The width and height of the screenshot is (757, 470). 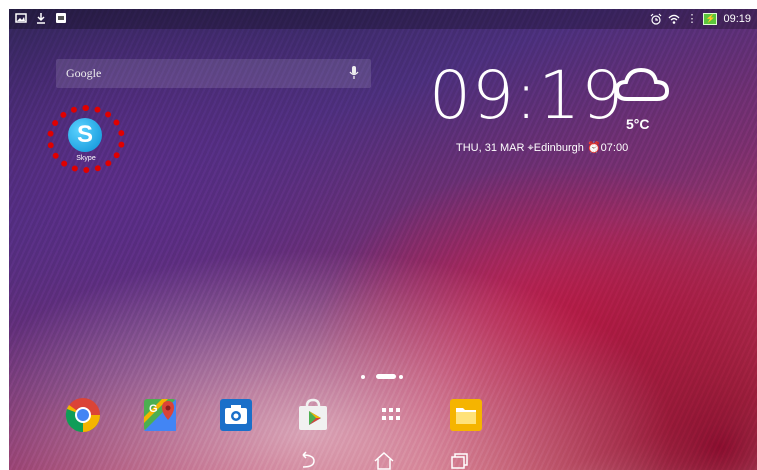 What do you see at coordinates (638, 124) in the screenshot?
I see `temperature: 5°C` at bounding box center [638, 124].